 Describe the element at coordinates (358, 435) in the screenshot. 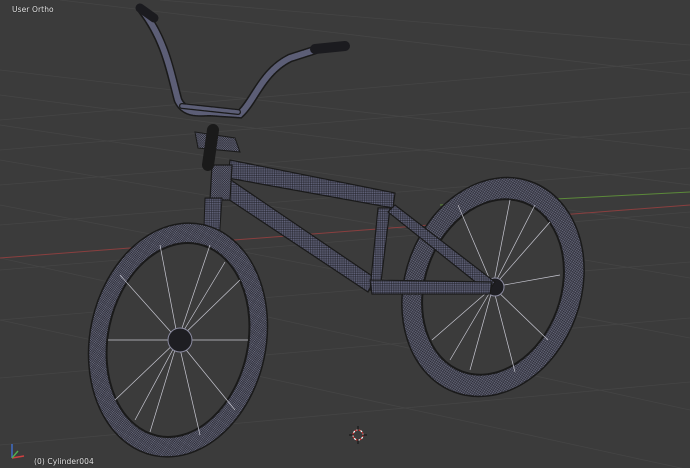

I see `3d-cursor-icon` at that location.